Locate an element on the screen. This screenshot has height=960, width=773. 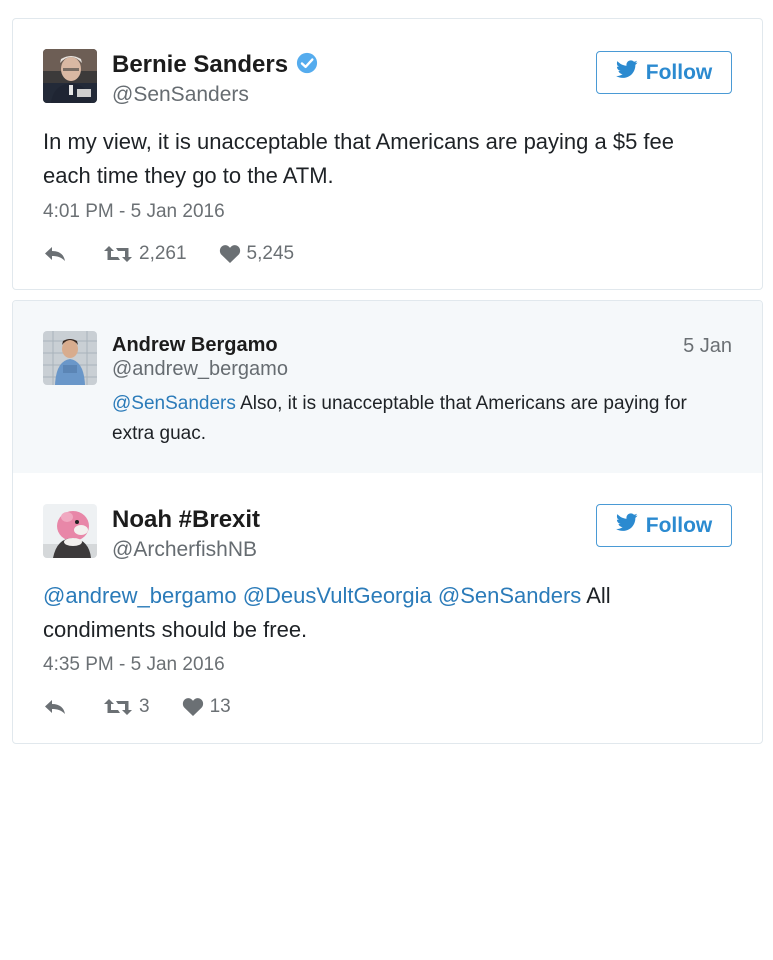
retweet-button: 3 is located at coordinates (126, 707).